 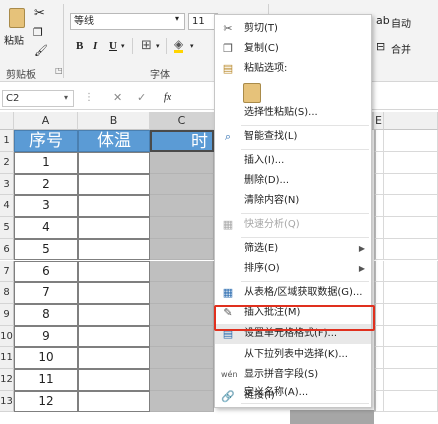 What do you see at coordinates (293, 137) in the screenshot?
I see `menu-item-smart-lookup: ⌕ 智能查找(L)` at bounding box center [293, 137].